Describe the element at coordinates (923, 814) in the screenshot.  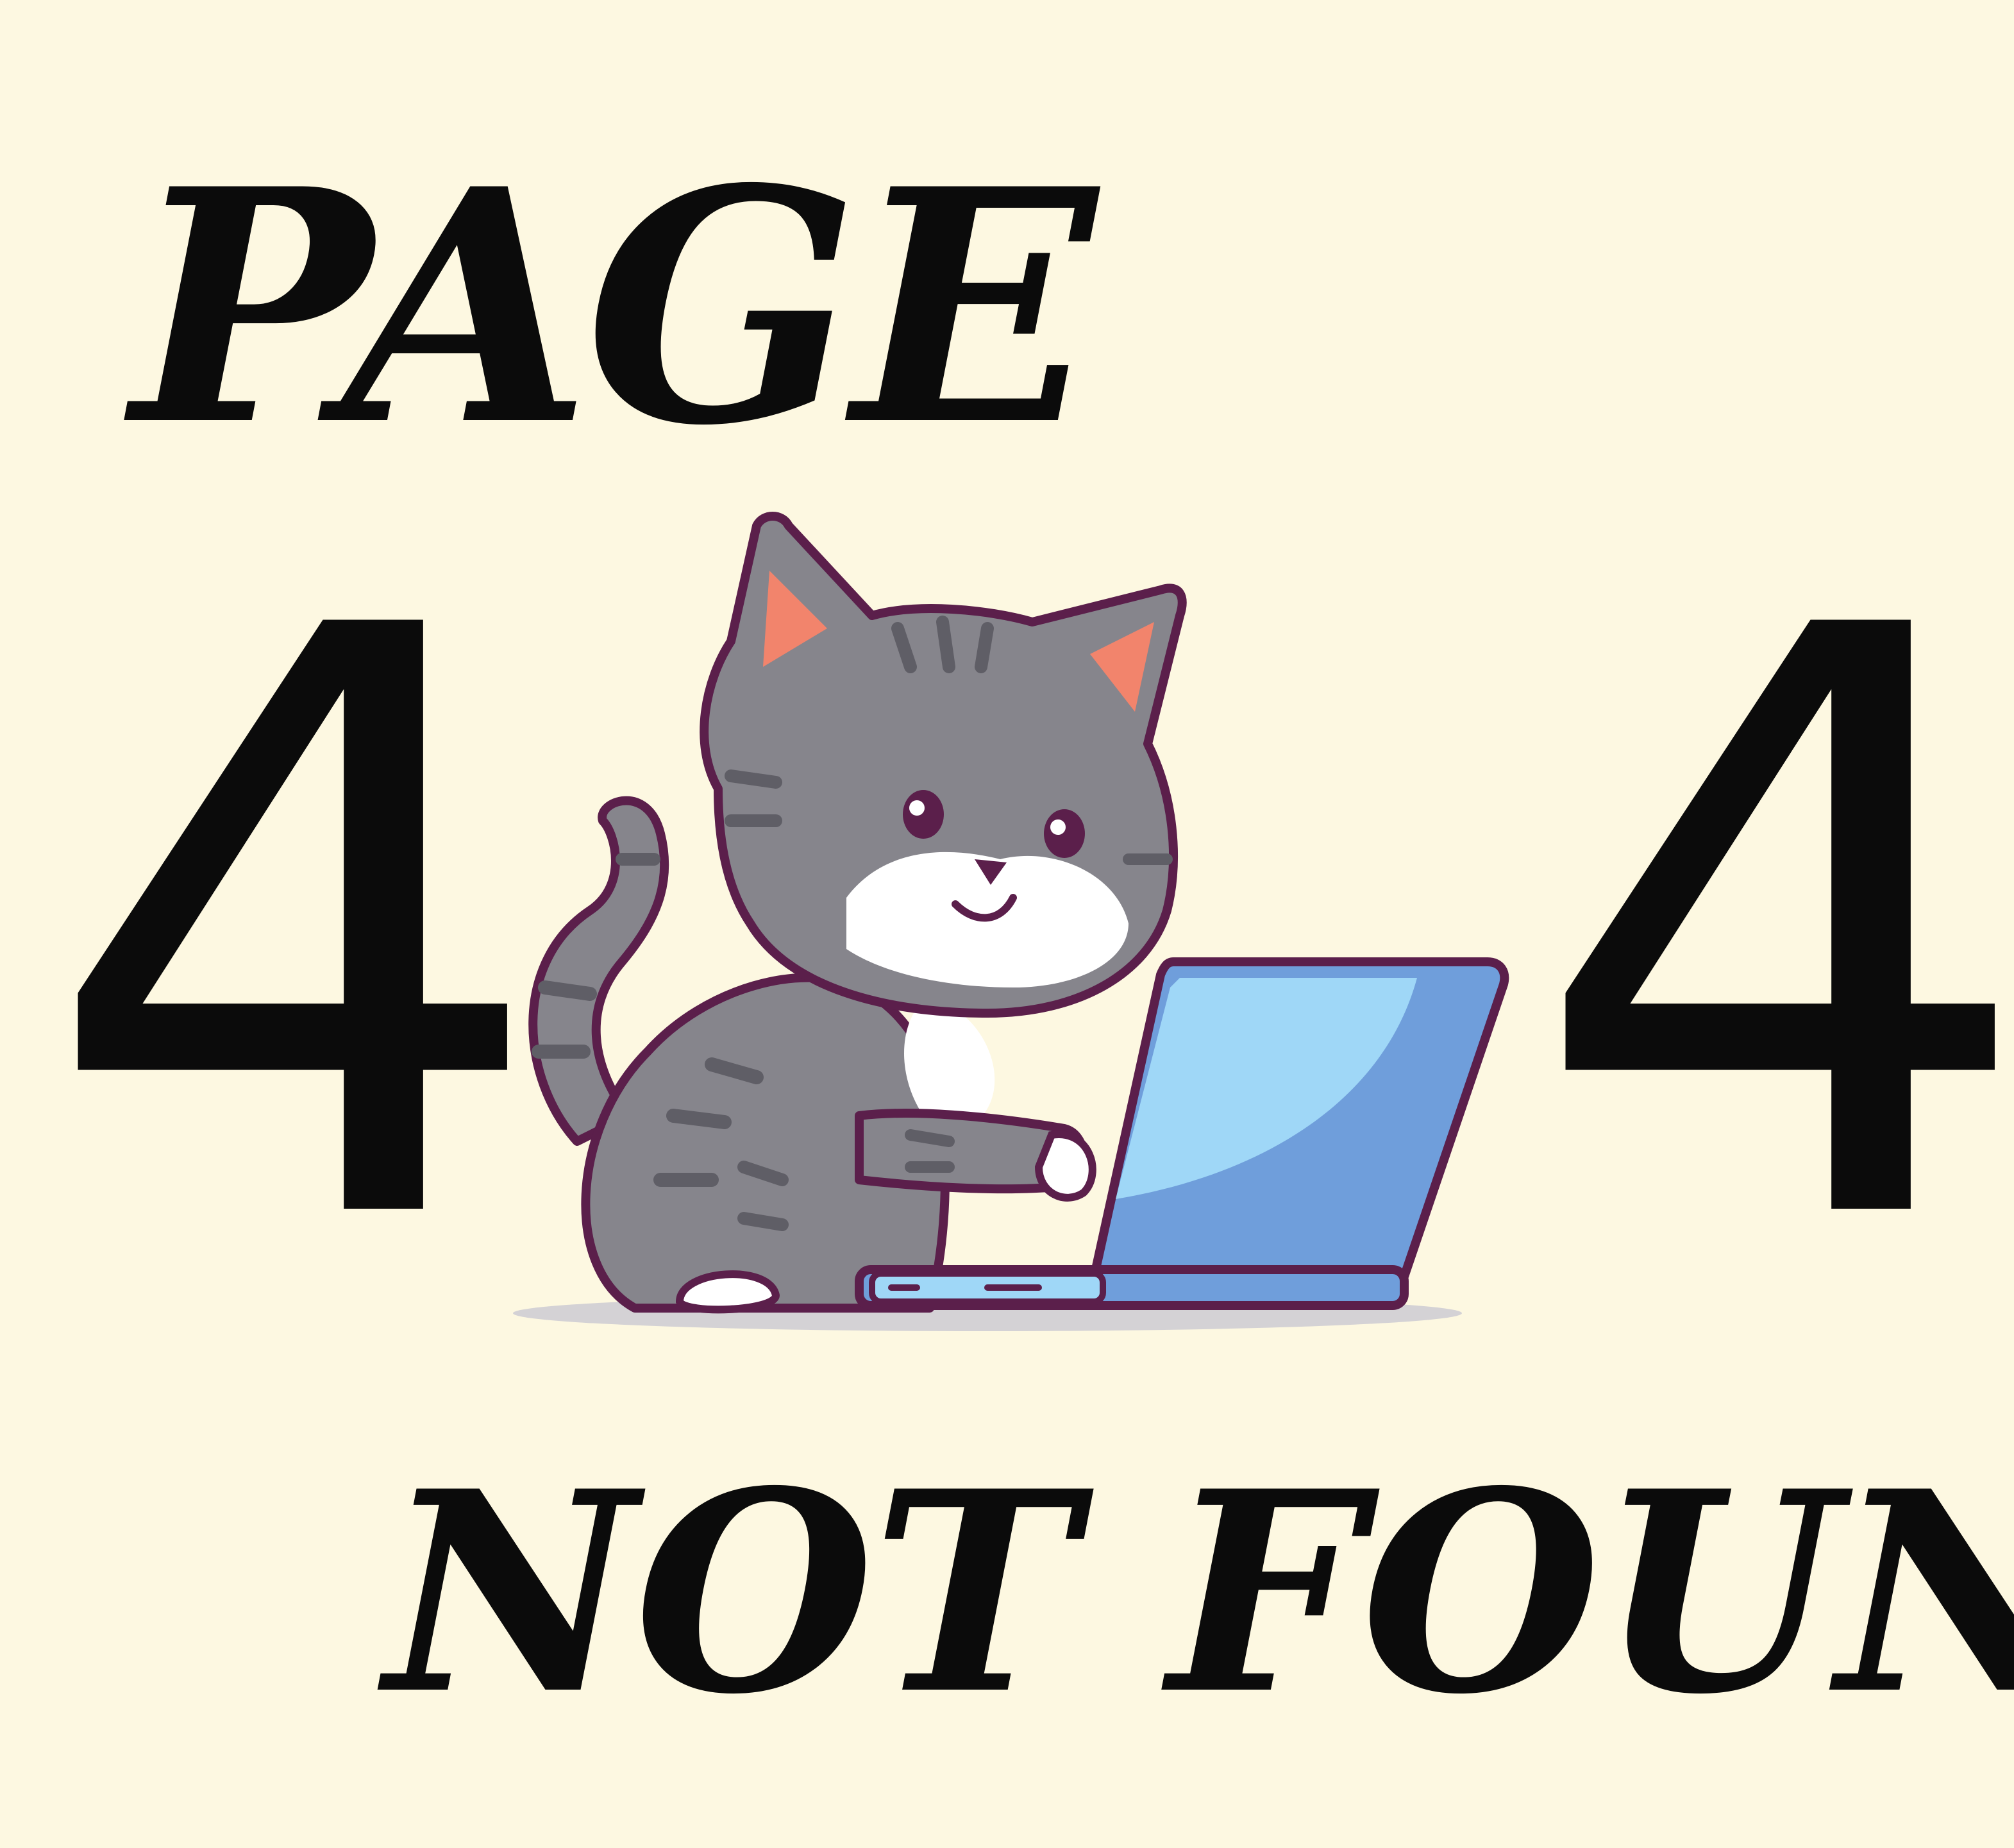
I see `cat-eye-left` at that location.